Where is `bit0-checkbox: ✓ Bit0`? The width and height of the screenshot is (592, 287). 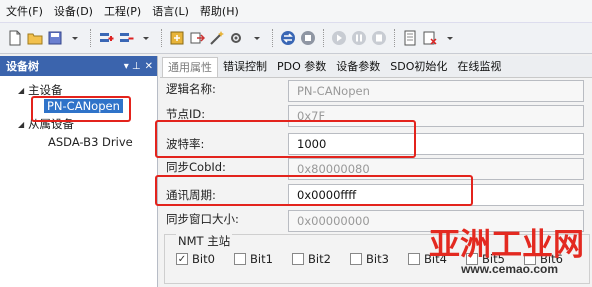
bit0-checkbox: ✓ Bit0 is located at coordinates (205, 259).